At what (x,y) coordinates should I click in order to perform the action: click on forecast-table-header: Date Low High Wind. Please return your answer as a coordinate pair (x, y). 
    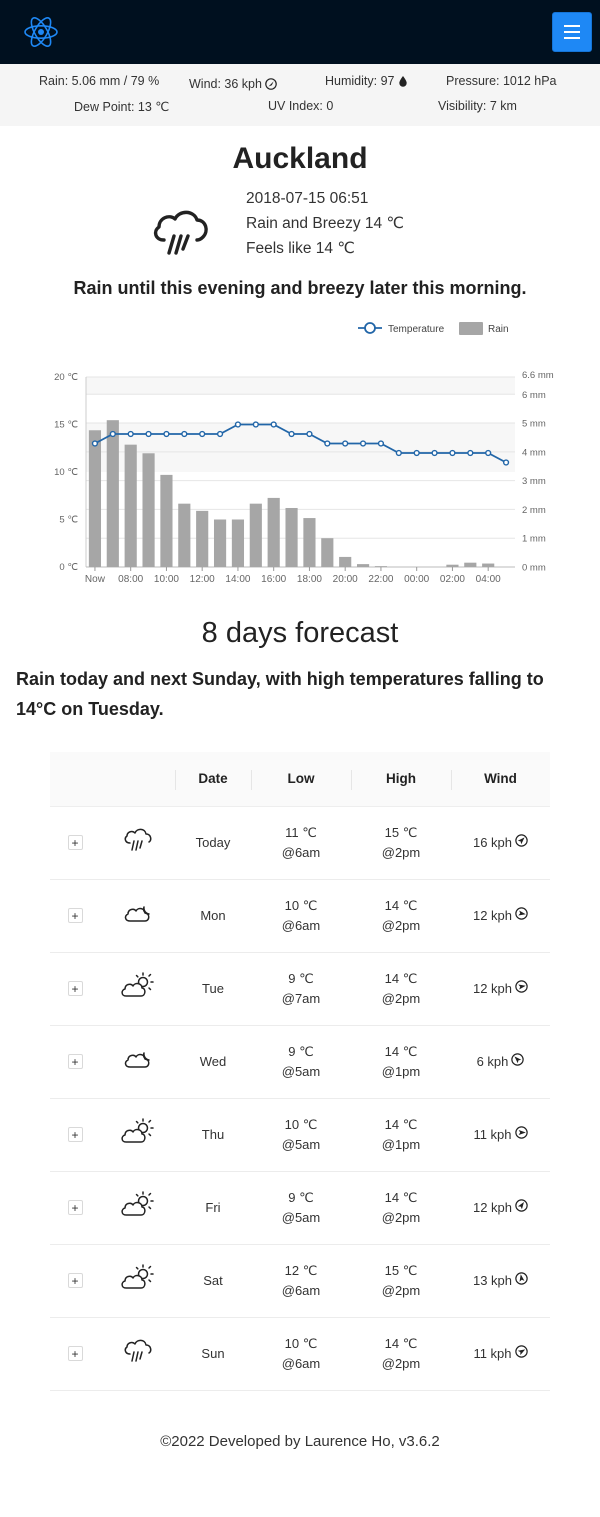
    Looking at the image, I should click on (300, 779).